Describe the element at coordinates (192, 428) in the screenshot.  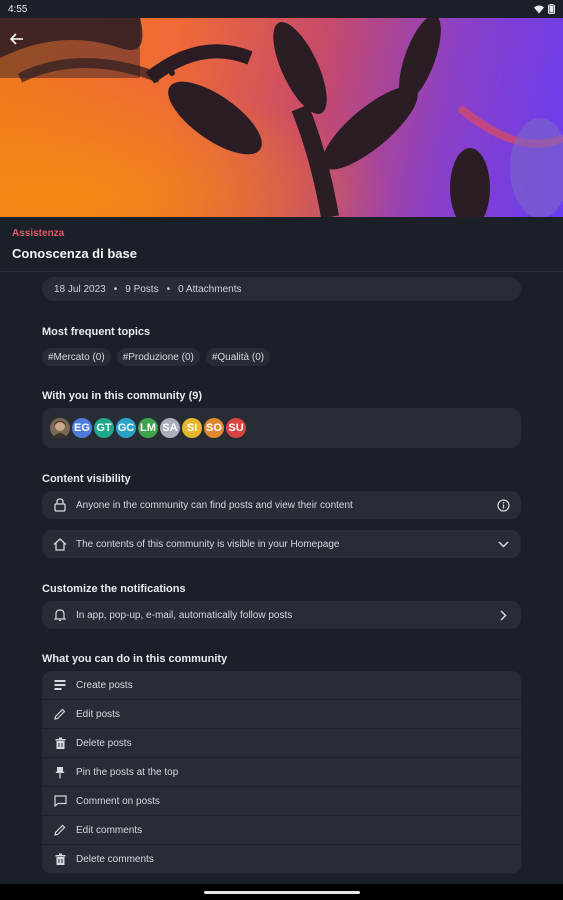
I see `avatar: SI` at that location.